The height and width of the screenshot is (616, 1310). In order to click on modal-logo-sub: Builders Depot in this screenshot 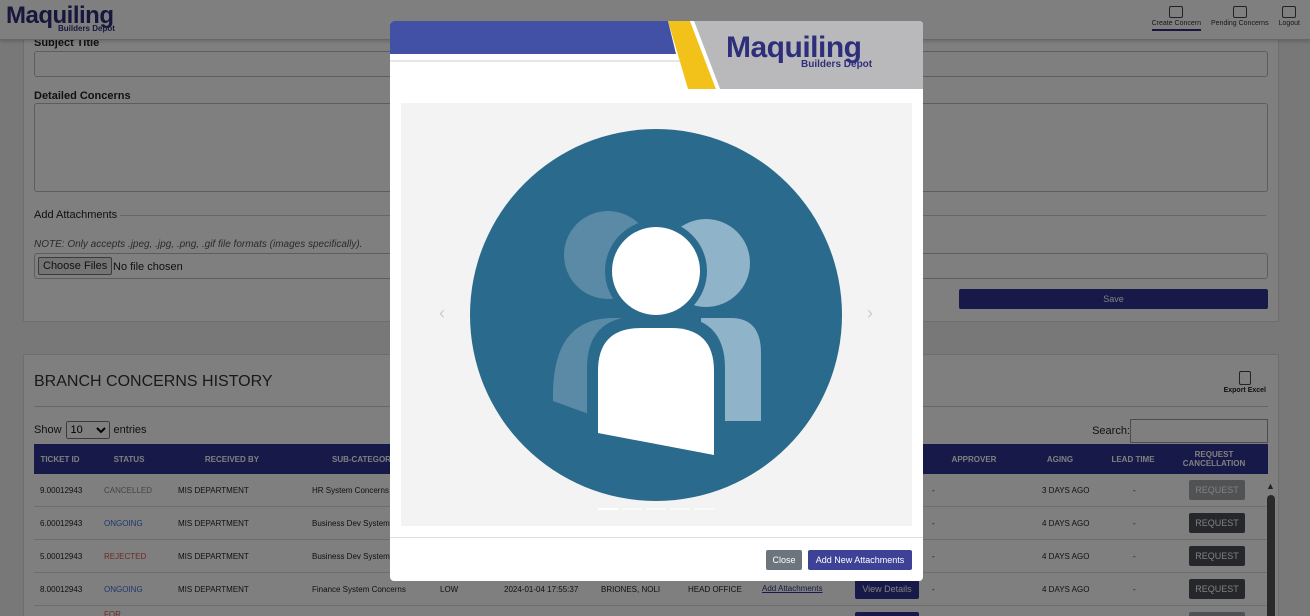, I will do `click(837, 64)`.